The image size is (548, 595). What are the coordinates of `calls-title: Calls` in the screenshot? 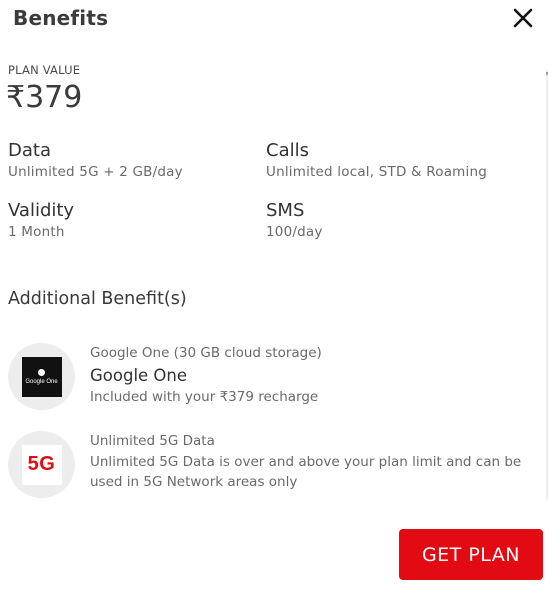 It's located at (287, 150).